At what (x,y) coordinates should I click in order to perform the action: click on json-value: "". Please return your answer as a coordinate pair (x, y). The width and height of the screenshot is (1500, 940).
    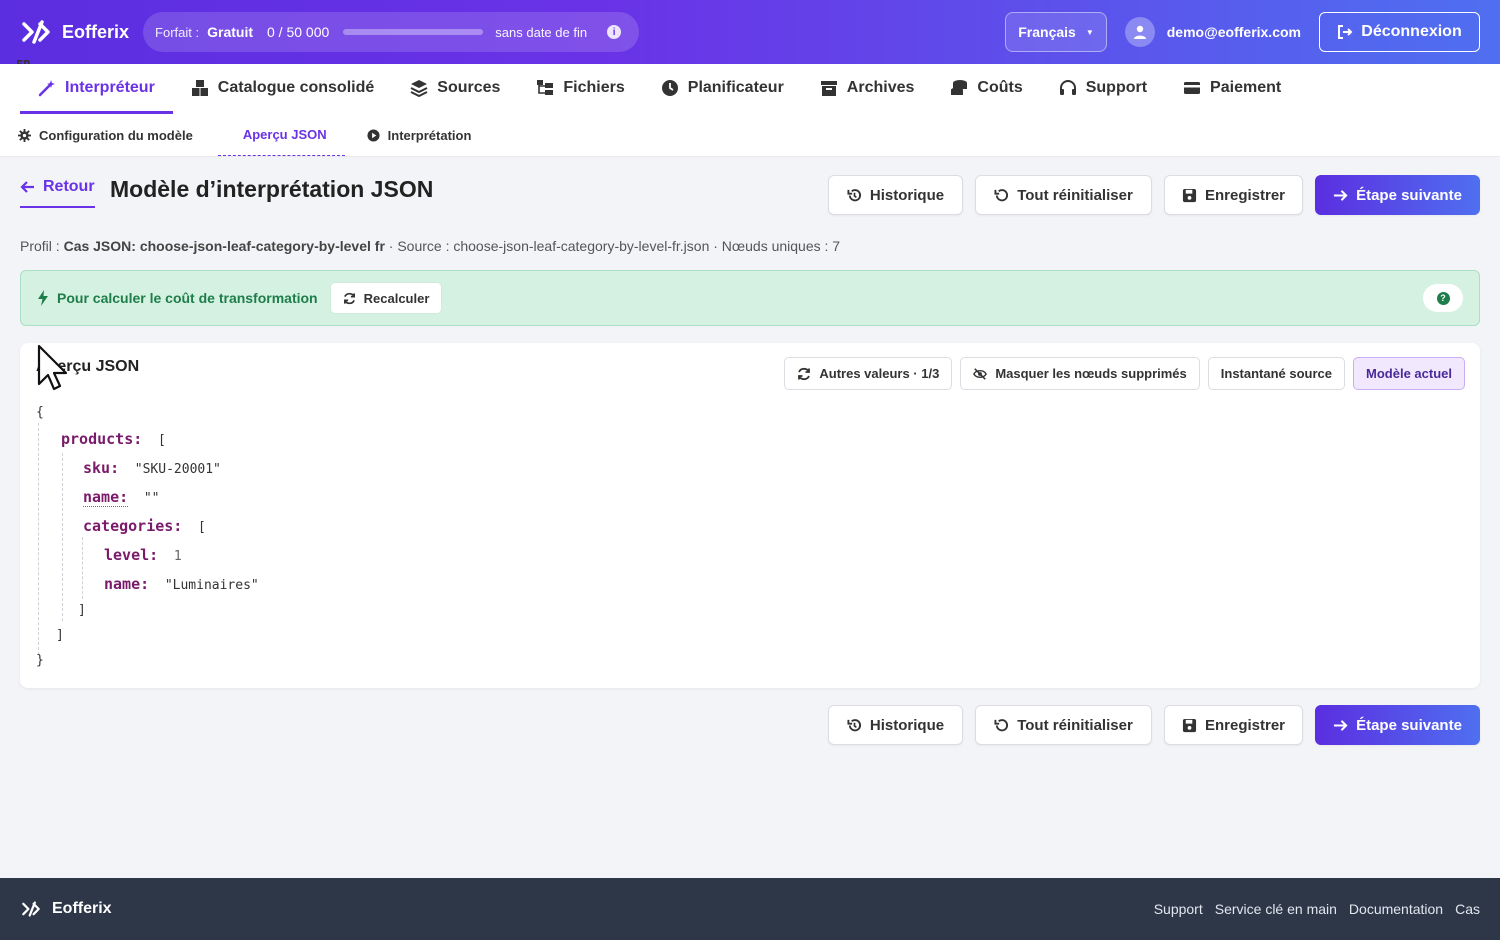
    Looking at the image, I should click on (151, 498).